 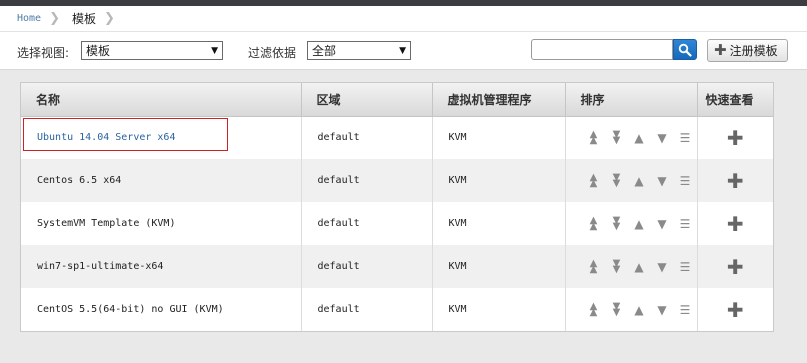 I want to click on column-header-zone: 区域, so click(x=367, y=100).